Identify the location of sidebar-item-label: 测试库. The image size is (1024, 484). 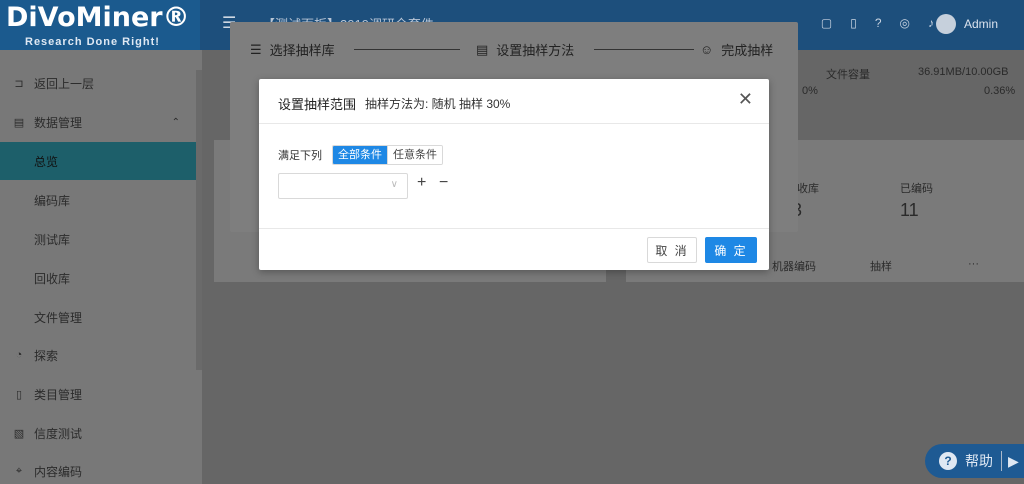
(52, 239).